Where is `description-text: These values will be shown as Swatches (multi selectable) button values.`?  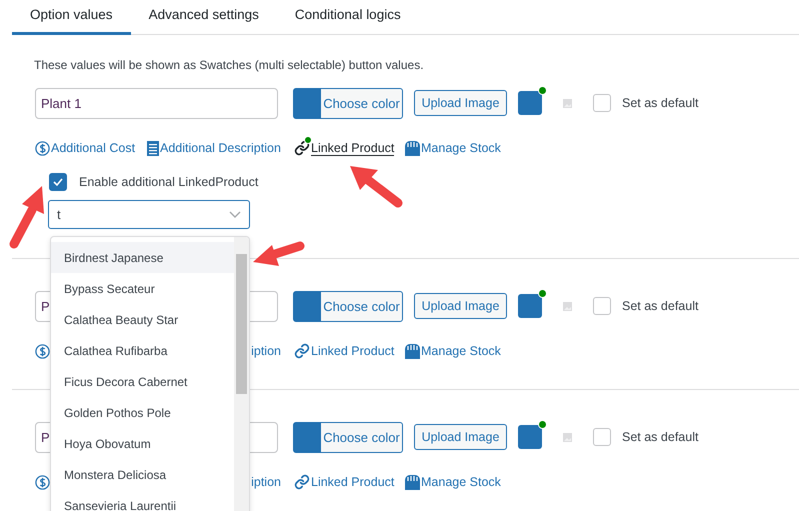
description-text: These values will be shown as Swatches (multi selectable) button values. is located at coordinates (229, 65).